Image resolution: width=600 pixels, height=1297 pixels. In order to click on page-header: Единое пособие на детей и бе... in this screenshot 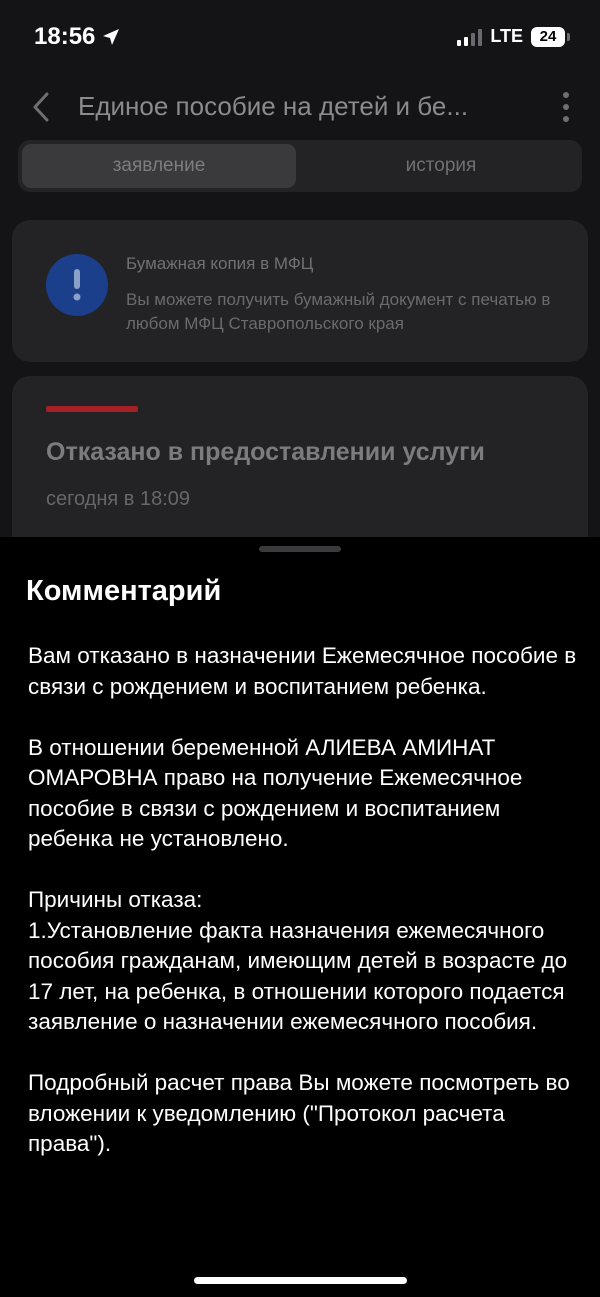, I will do `click(300, 107)`.